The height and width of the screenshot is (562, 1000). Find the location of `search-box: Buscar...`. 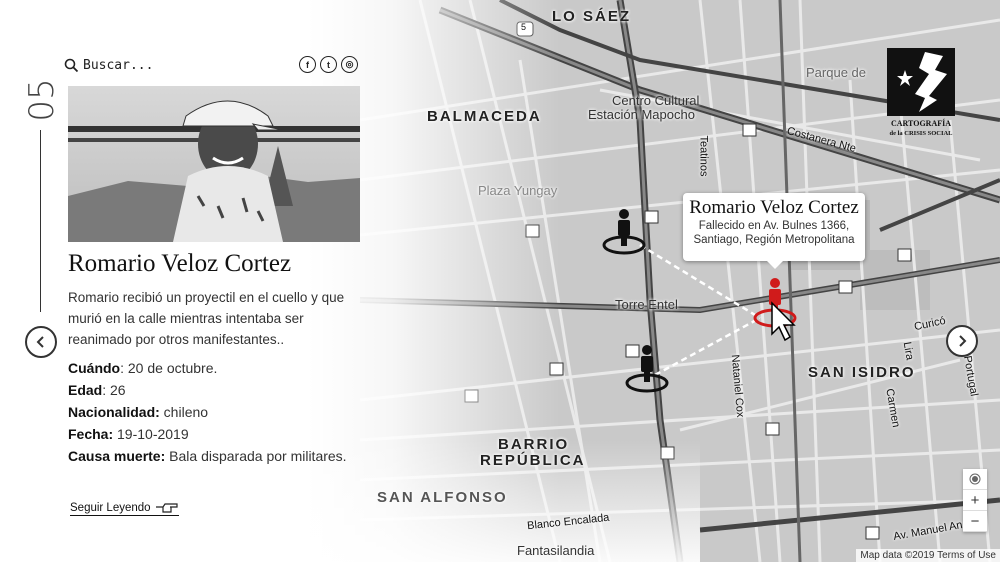

search-box: Buscar... is located at coordinates (108, 65).